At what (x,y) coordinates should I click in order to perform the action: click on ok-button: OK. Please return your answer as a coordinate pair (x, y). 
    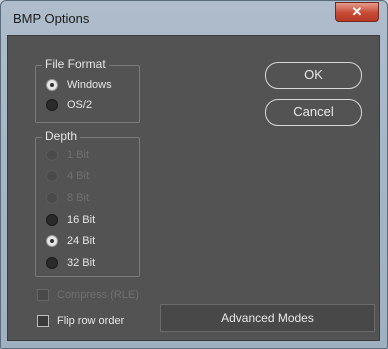
    Looking at the image, I should click on (313, 75).